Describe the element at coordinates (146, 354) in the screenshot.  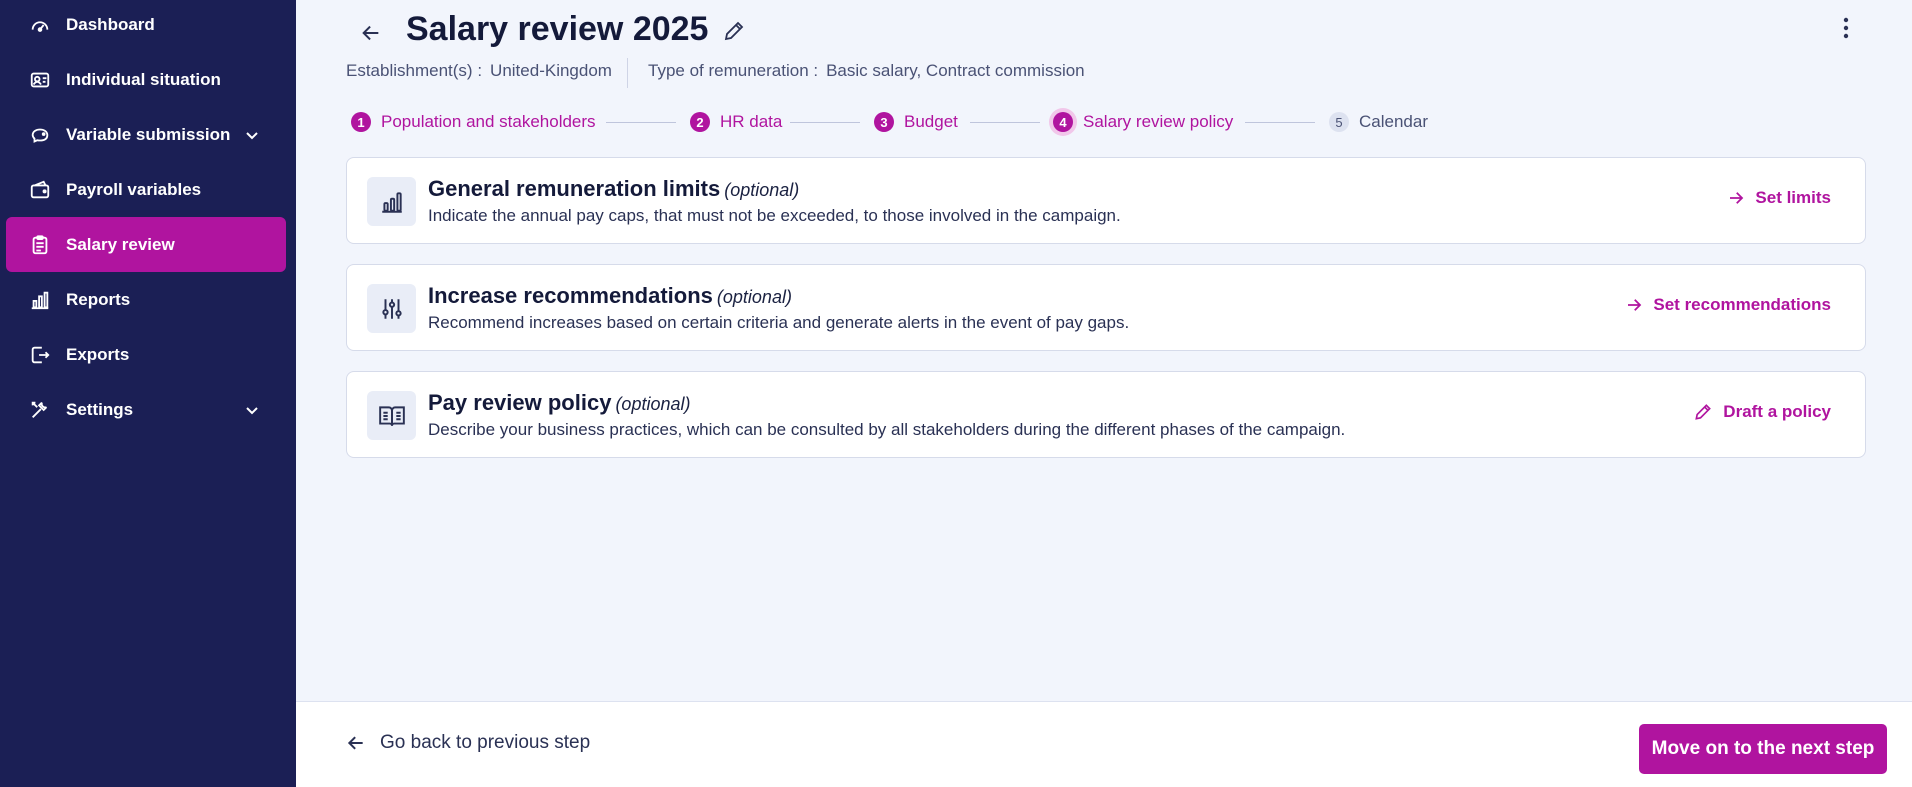
I see `sidebar-item-exports: Exports` at that location.